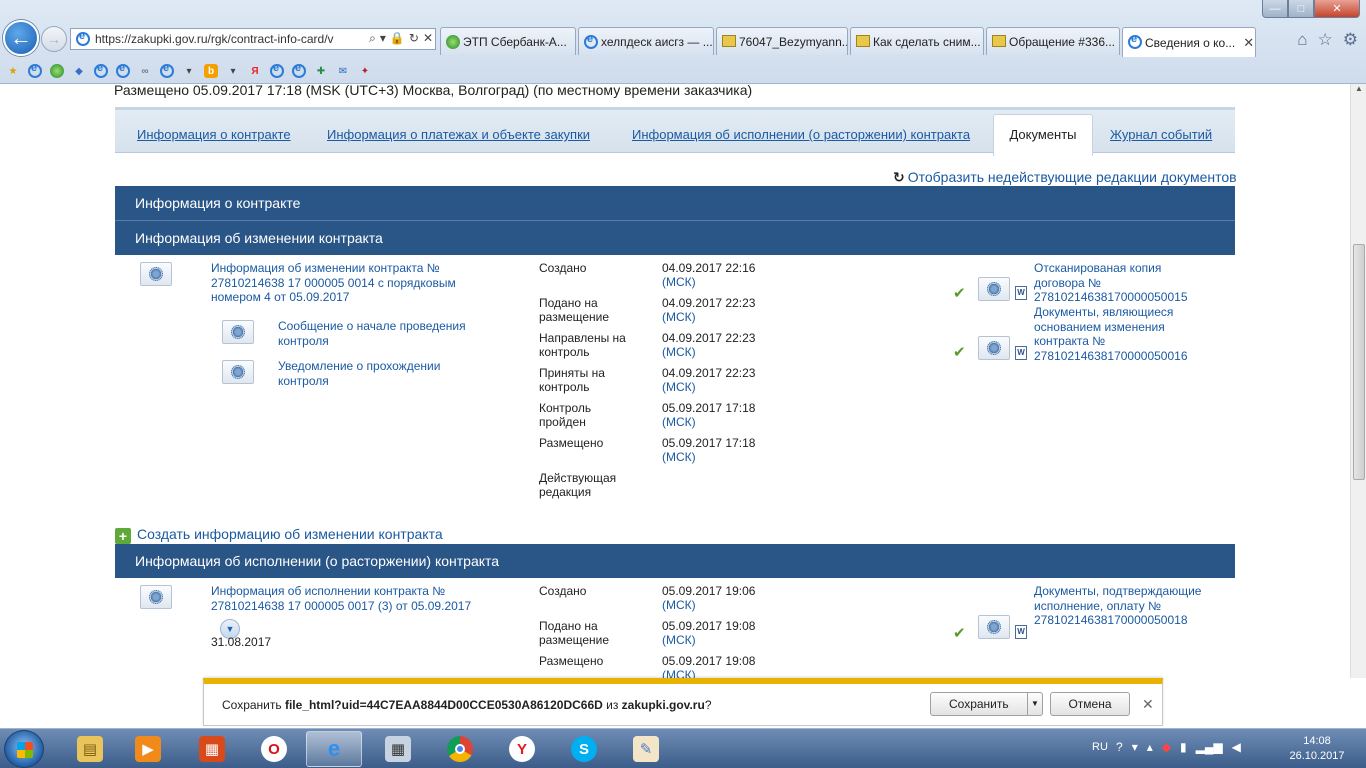 The image size is (1366, 768). I want to click on address-tools: ⌕ ▾ 🔒 ↻ ✕, so click(399, 38).